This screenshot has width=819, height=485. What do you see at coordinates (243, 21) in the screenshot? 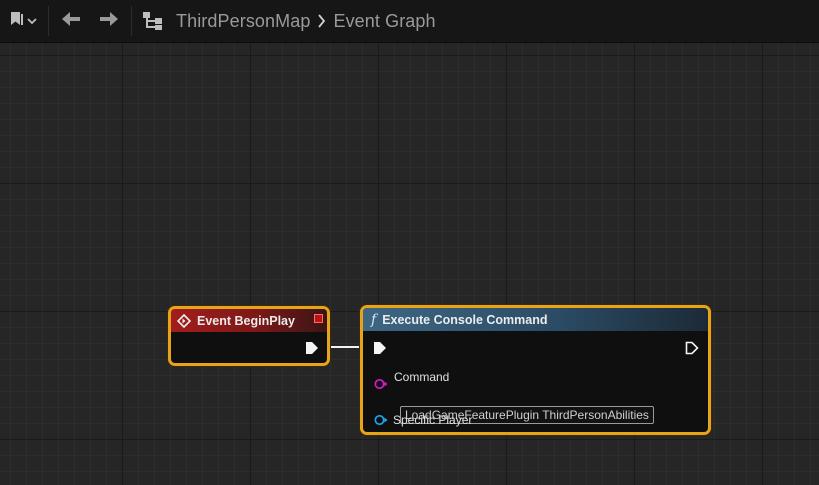
I see `breadcrumb-item-map: ThirdPersonMap` at bounding box center [243, 21].